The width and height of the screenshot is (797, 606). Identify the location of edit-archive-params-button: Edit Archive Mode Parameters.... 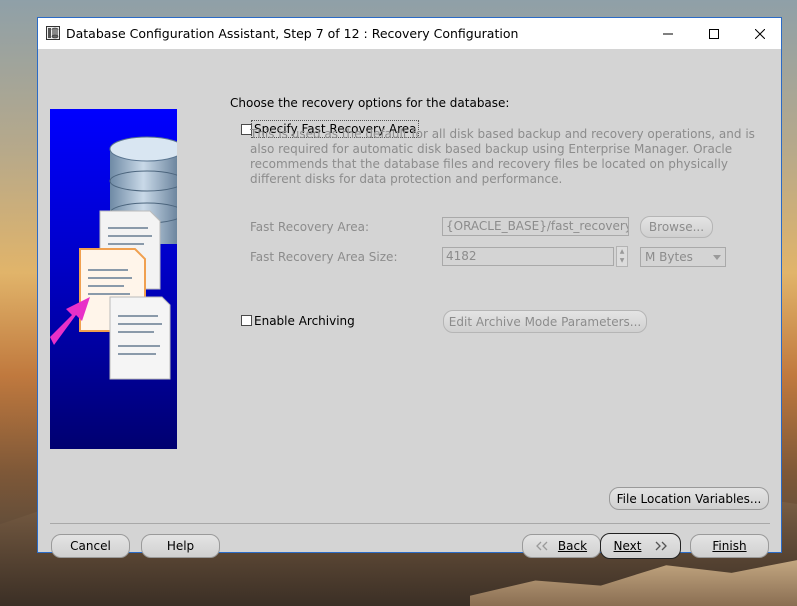
(545, 321).